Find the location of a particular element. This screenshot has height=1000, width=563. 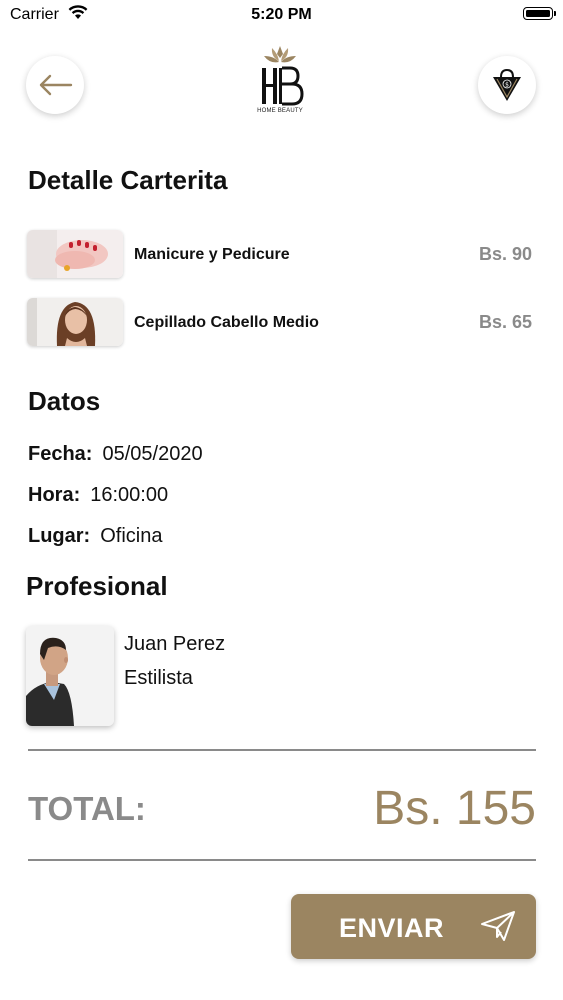

hora-row: Hora: 16:00:00 is located at coordinates (98, 495).